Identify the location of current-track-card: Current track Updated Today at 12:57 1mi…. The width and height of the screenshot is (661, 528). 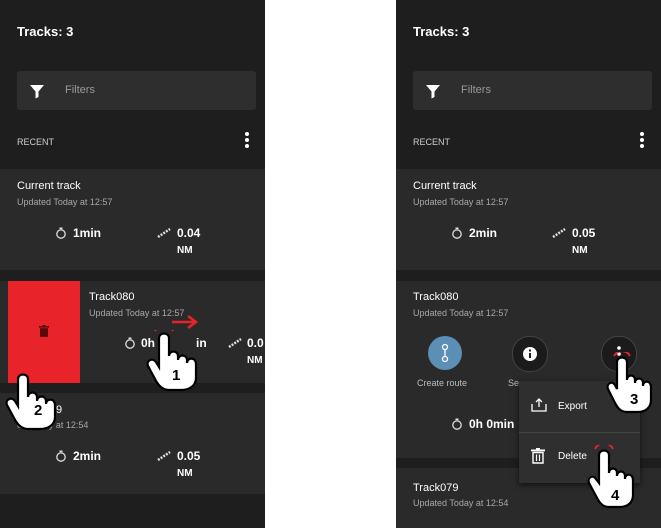
(132, 219).